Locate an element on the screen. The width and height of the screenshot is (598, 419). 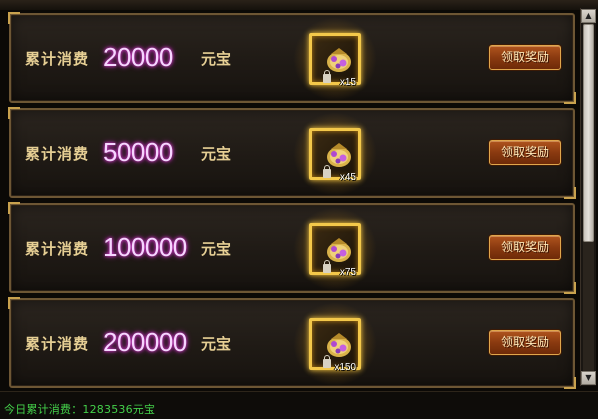
top-strip is located at coordinates (299, 5).